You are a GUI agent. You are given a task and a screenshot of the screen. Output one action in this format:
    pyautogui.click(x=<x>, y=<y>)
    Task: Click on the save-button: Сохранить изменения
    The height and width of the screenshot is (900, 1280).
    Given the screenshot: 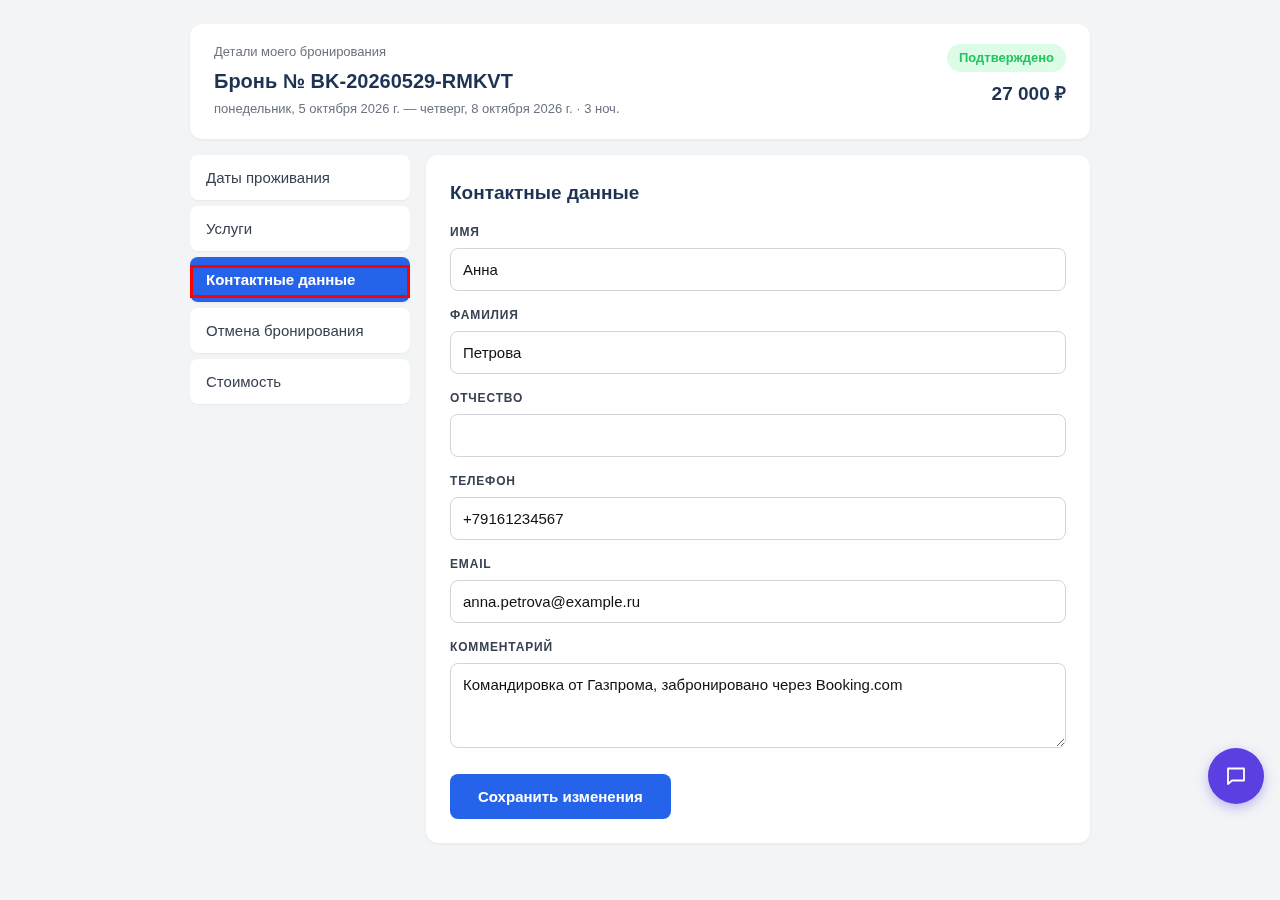 What is the action you would take?
    pyautogui.click(x=560, y=796)
    